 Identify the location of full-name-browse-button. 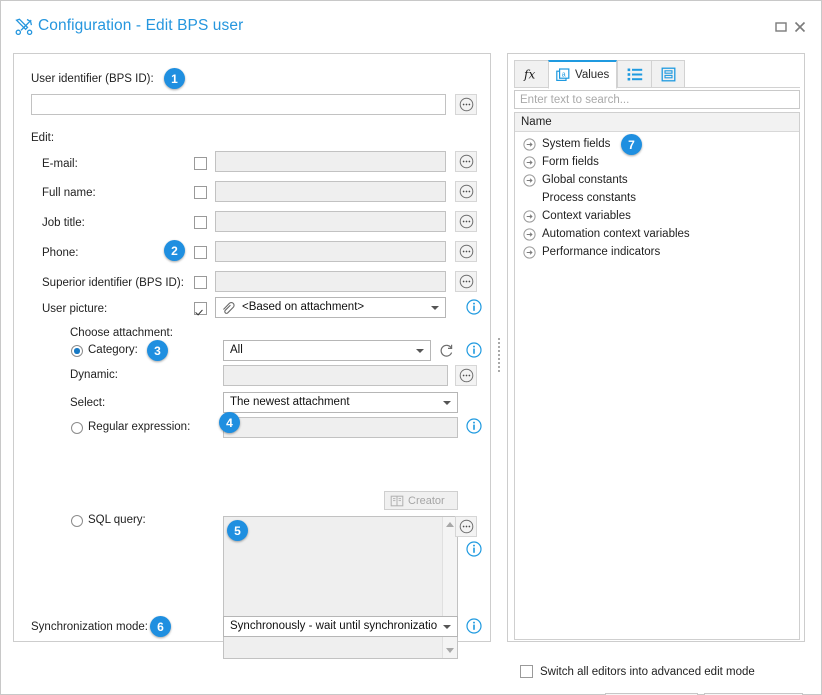
(466, 191).